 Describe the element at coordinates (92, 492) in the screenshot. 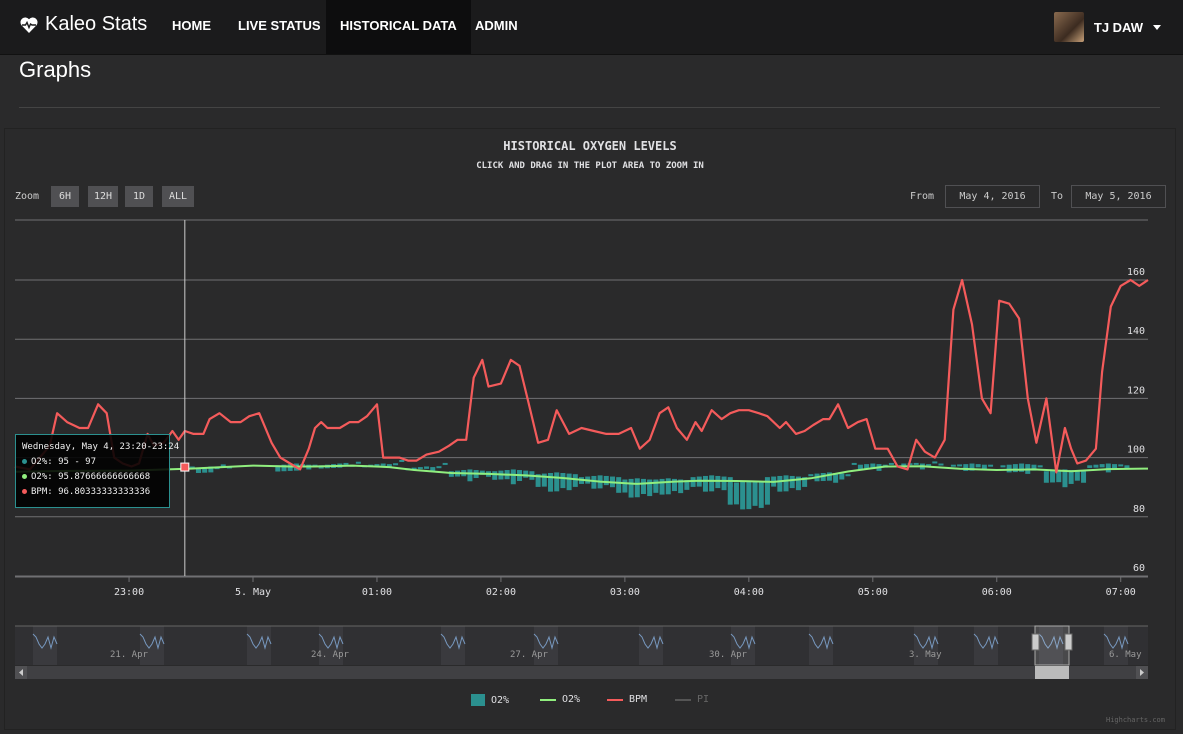

I see `tooltip-bpm-row: BPM: 96.80333333333336` at that location.